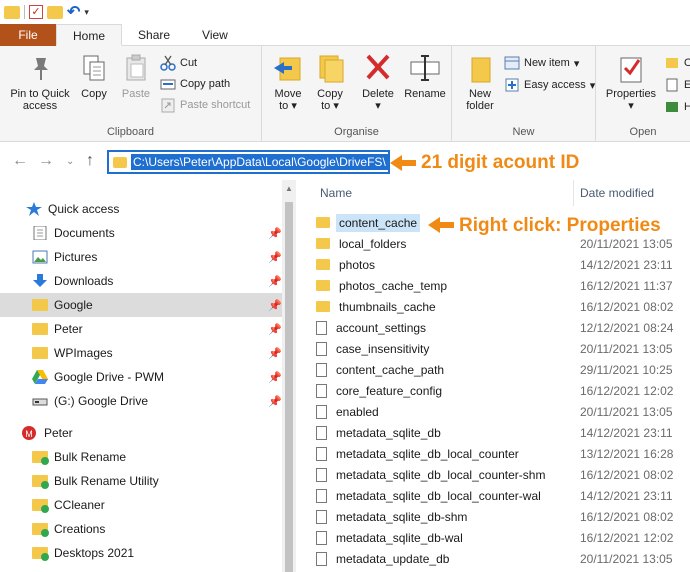 The image size is (690, 572). Describe the element at coordinates (141, 401) in the screenshot. I see `nav-g-google-drive: (G:) Google Drive 📌` at that location.